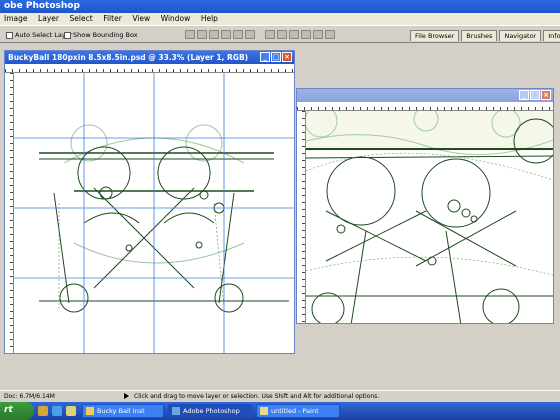  I want to click on tab-brushes: Brushes, so click(479, 35).